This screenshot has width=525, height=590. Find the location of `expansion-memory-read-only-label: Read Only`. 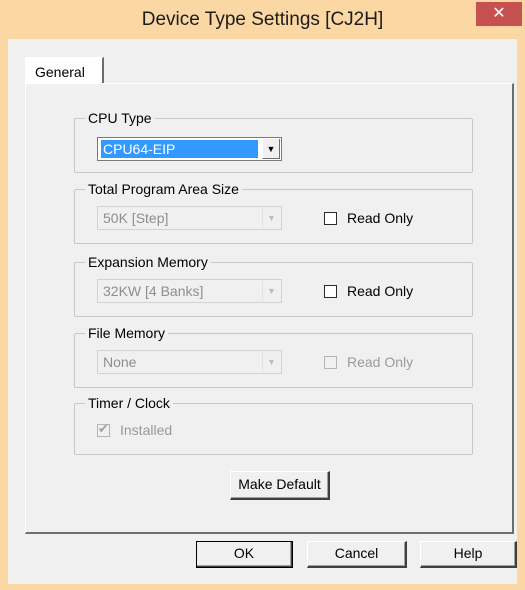

expansion-memory-read-only-label: Read Only is located at coordinates (380, 291).